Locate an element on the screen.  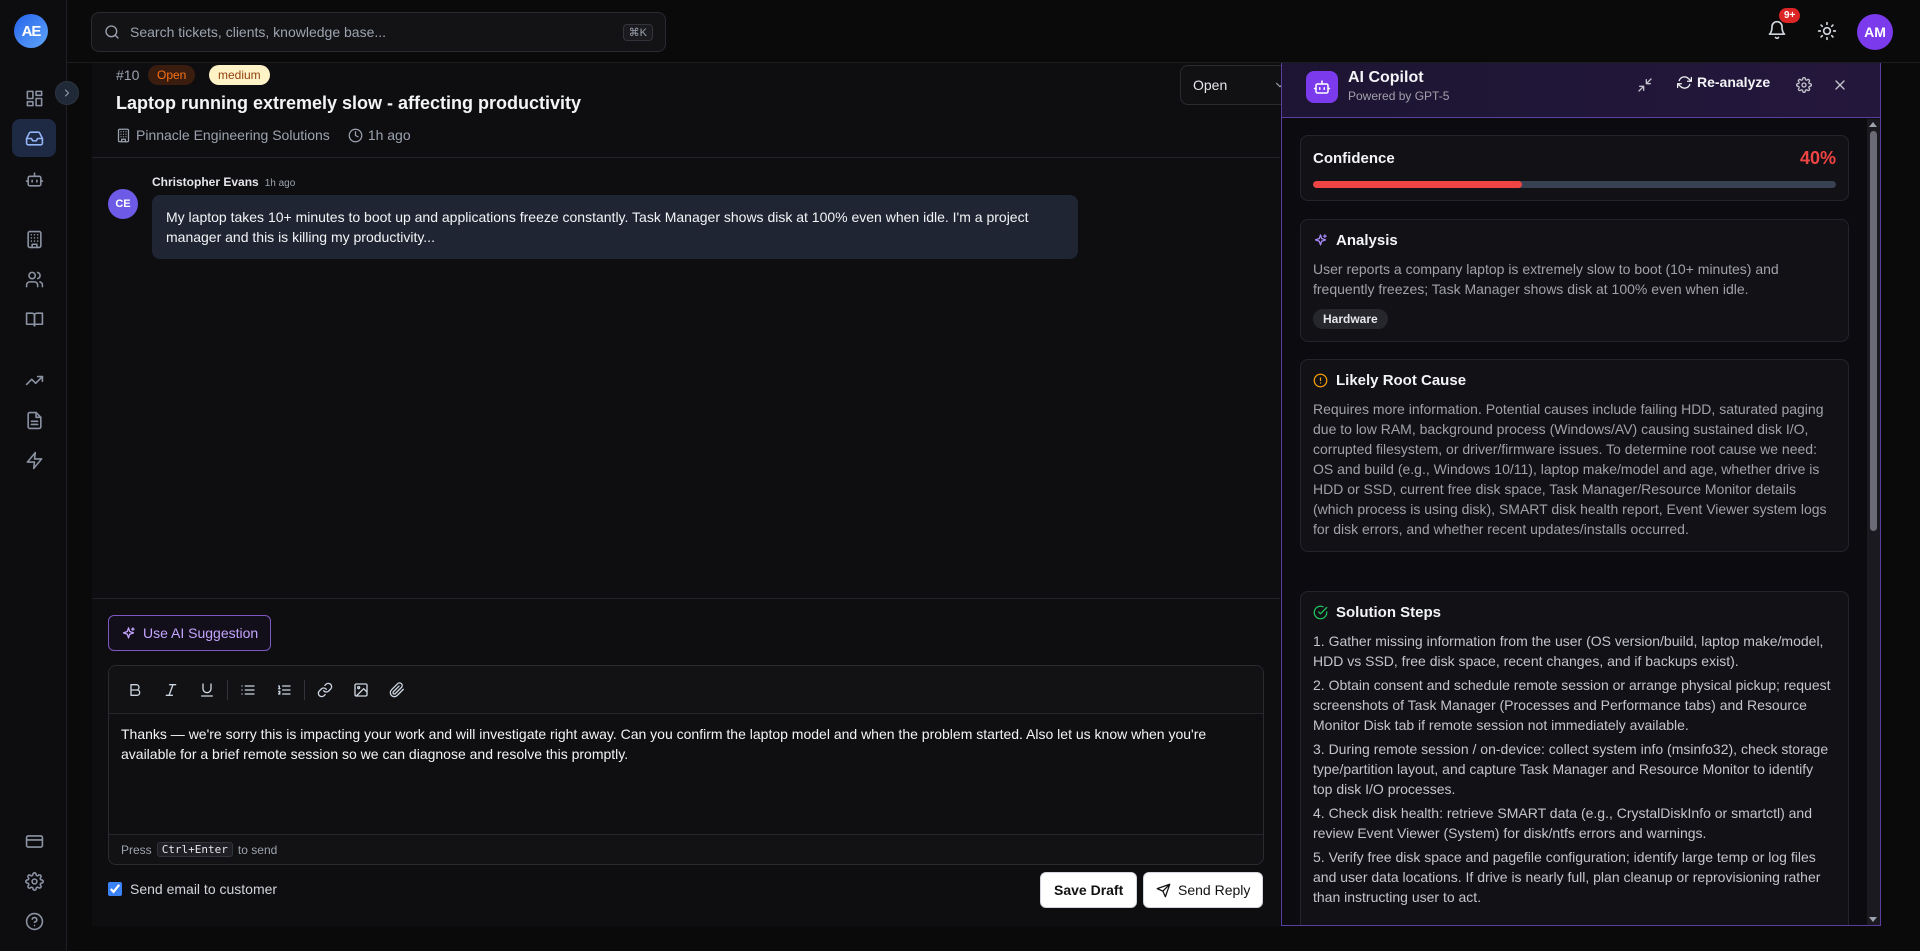
message-author: Christopher Evans 1h ago is located at coordinates (223, 182).